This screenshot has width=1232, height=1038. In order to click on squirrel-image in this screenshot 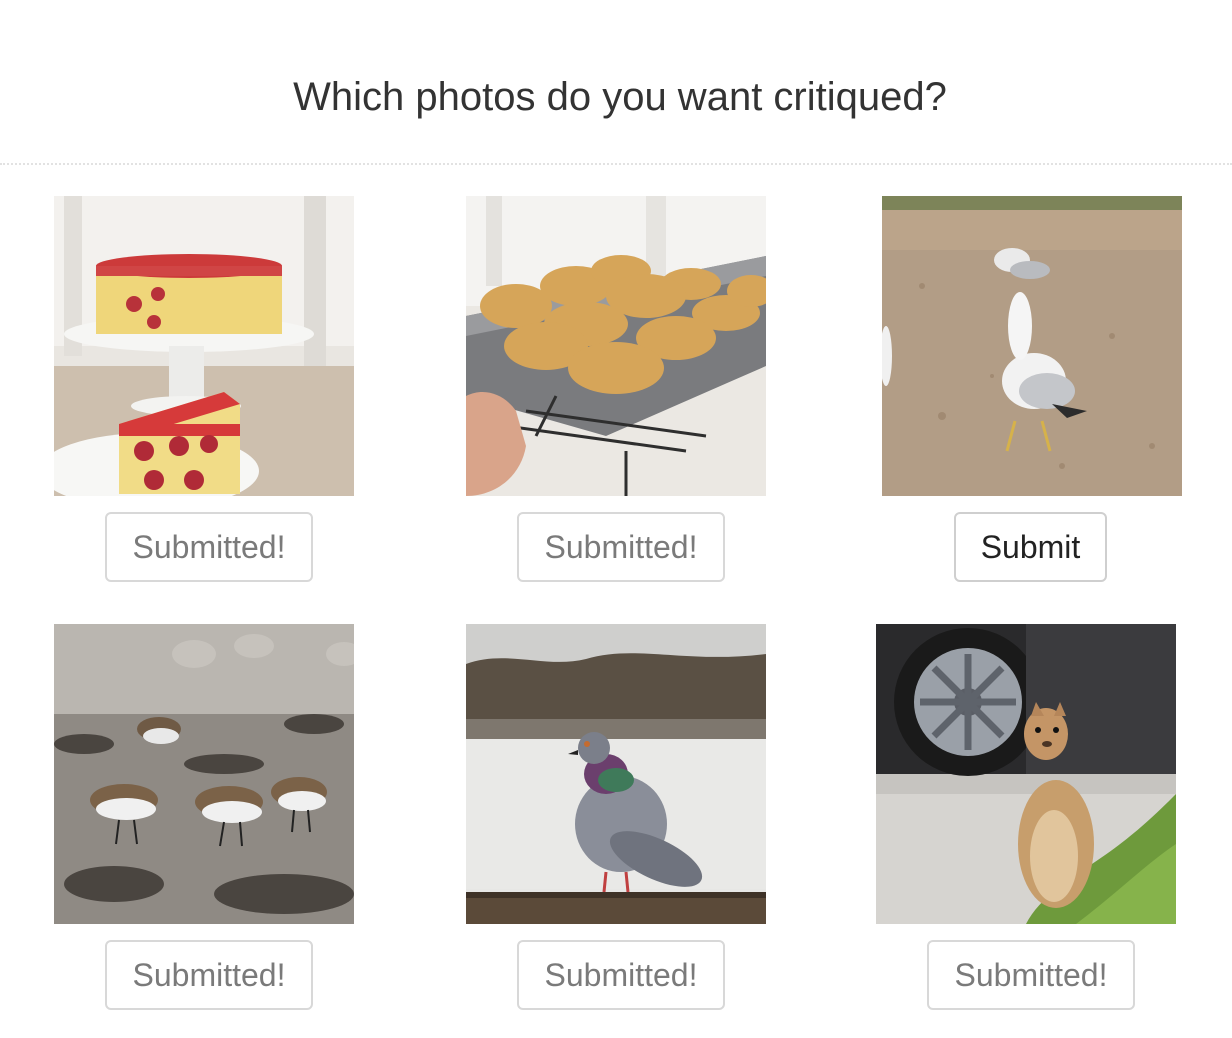, I will do `click(1026, 774)`.